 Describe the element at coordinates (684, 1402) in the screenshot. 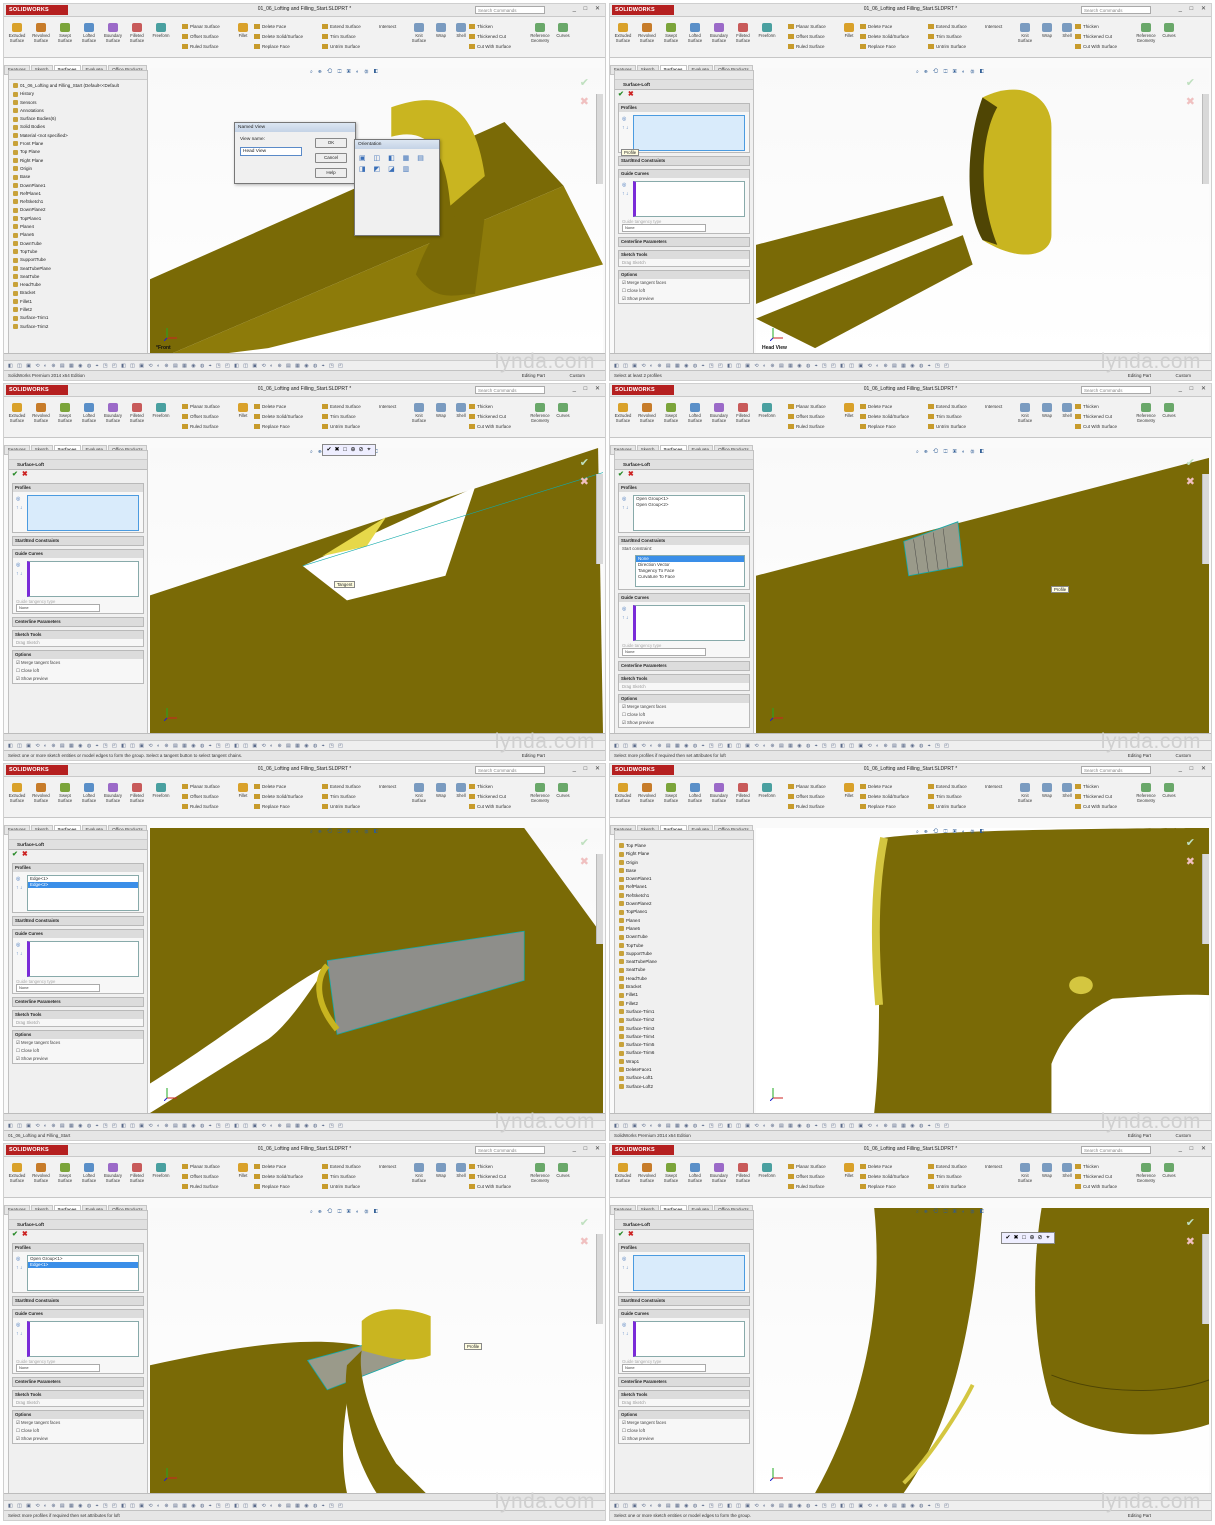

I see `drag-sketch-button: Drag Sketch` at that location.